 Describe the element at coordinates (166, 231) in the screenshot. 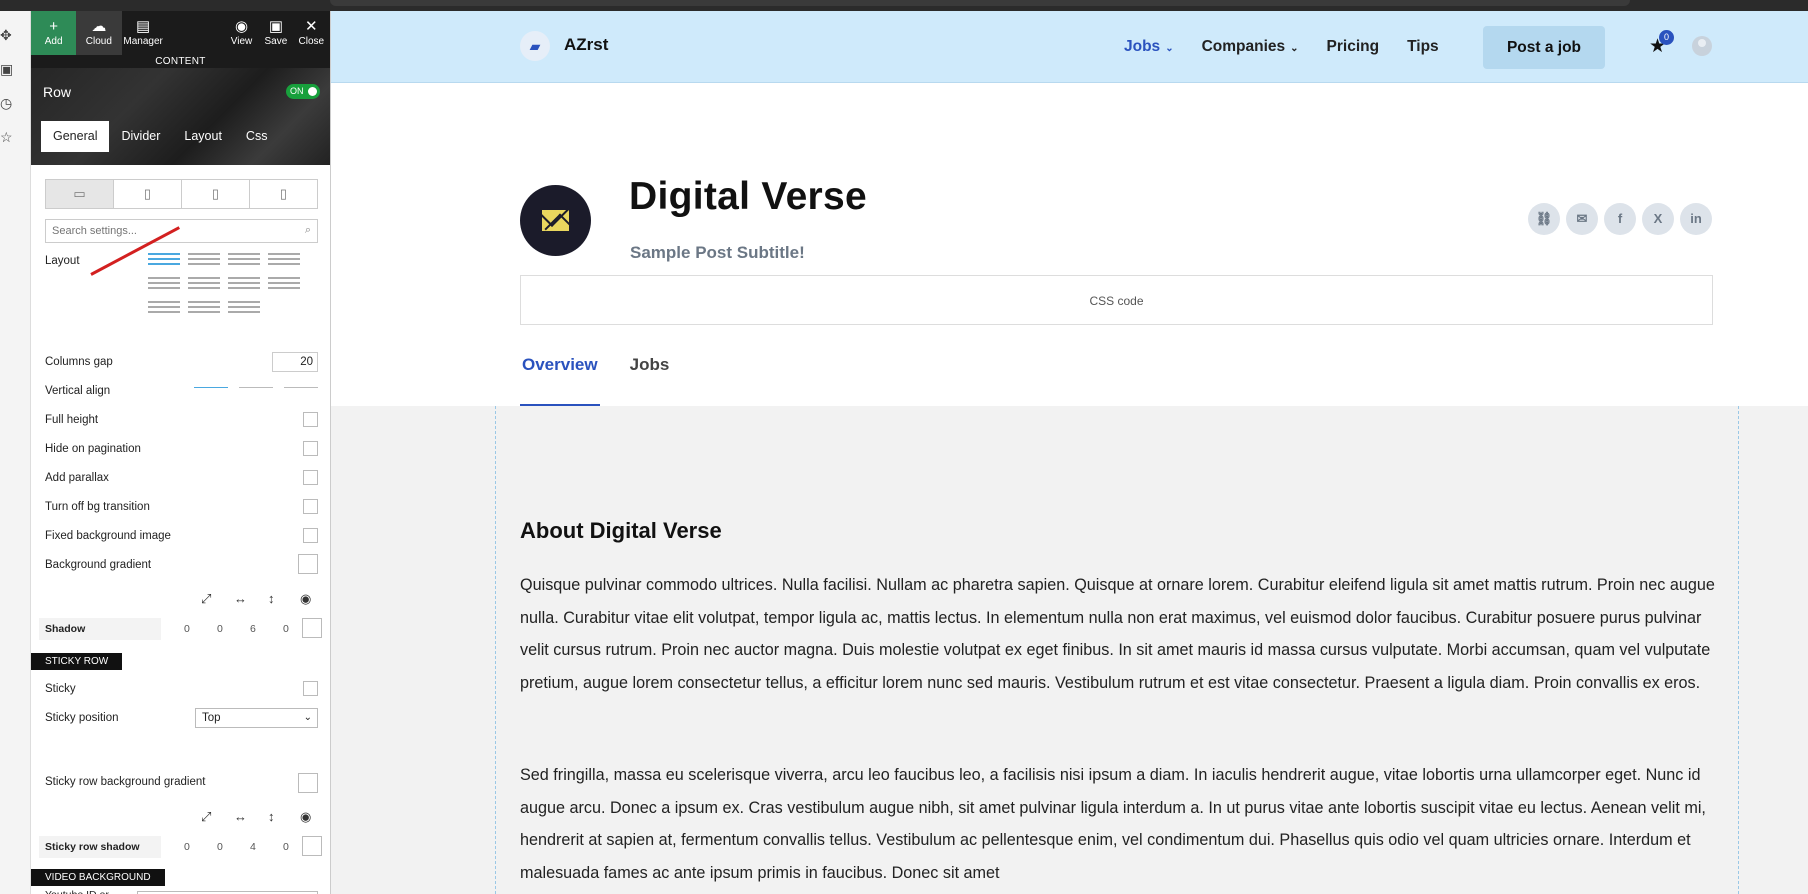

I see `search-input` at that location.